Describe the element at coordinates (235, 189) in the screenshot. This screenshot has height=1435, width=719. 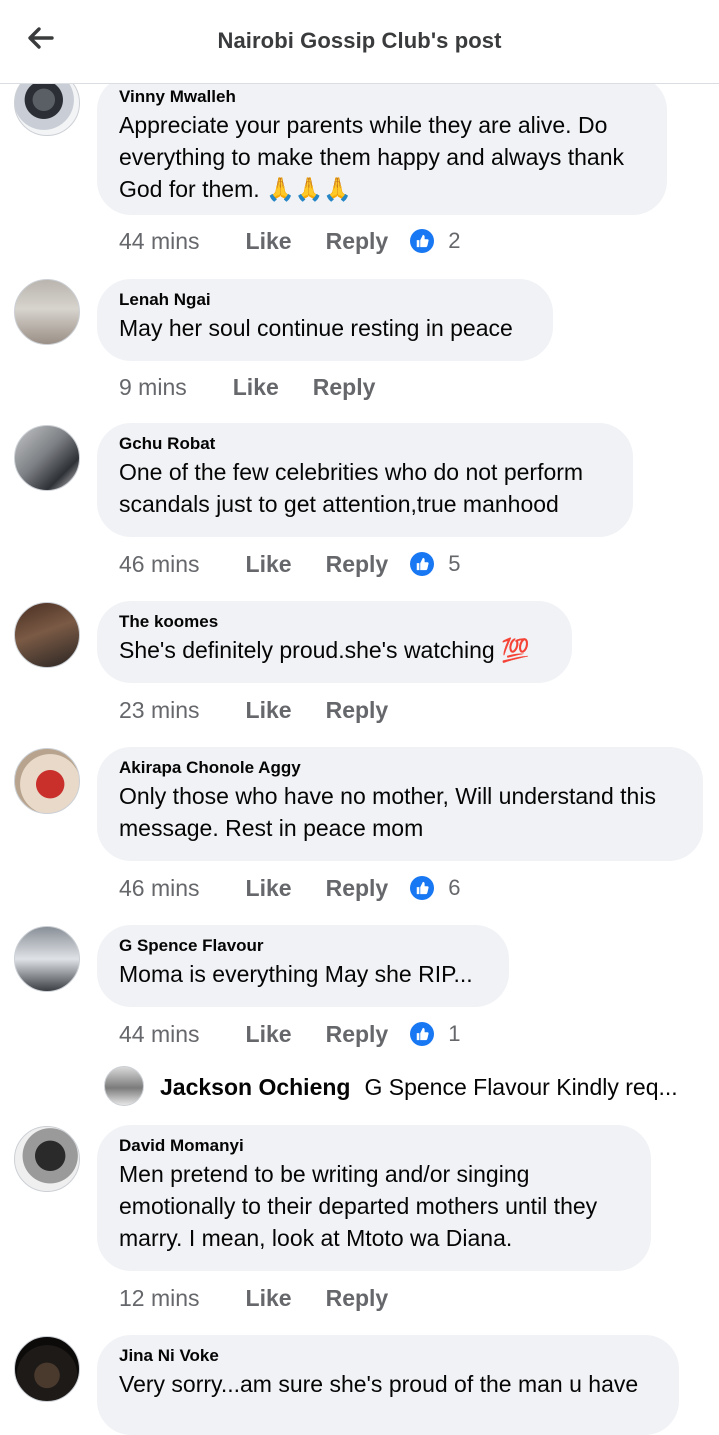
I see `comment-text-line: God for them. 🙏🙏🙏` at that location.